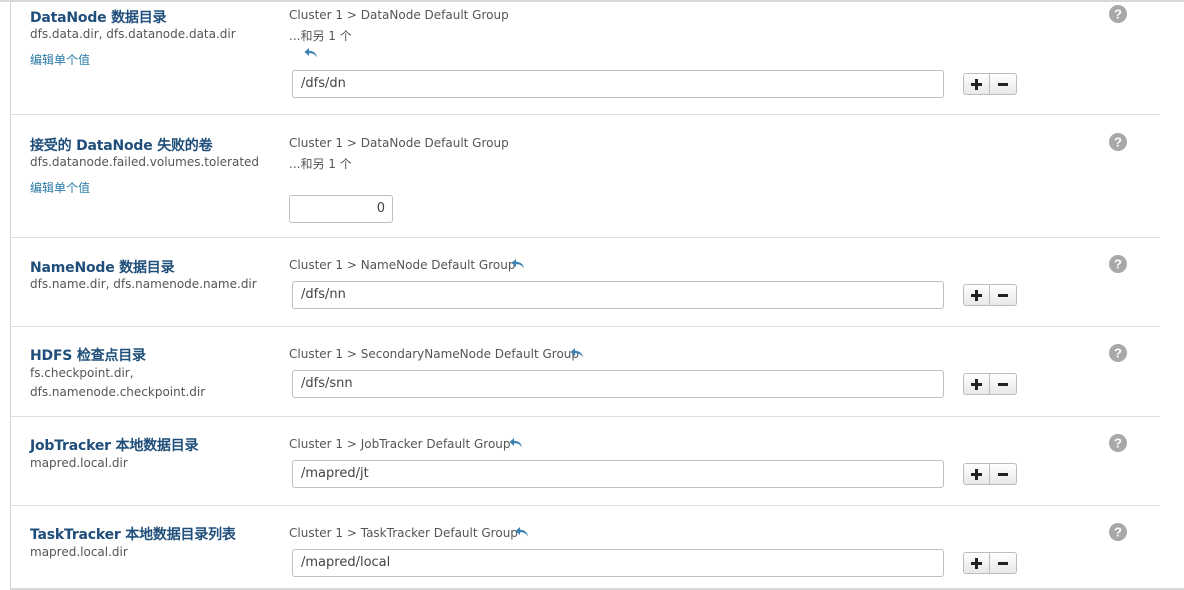 The width and height of the screenshot is (1184, 590). I want to click on setting-property: dfs.namenode.checkpoint.dir, so click(118, 392).